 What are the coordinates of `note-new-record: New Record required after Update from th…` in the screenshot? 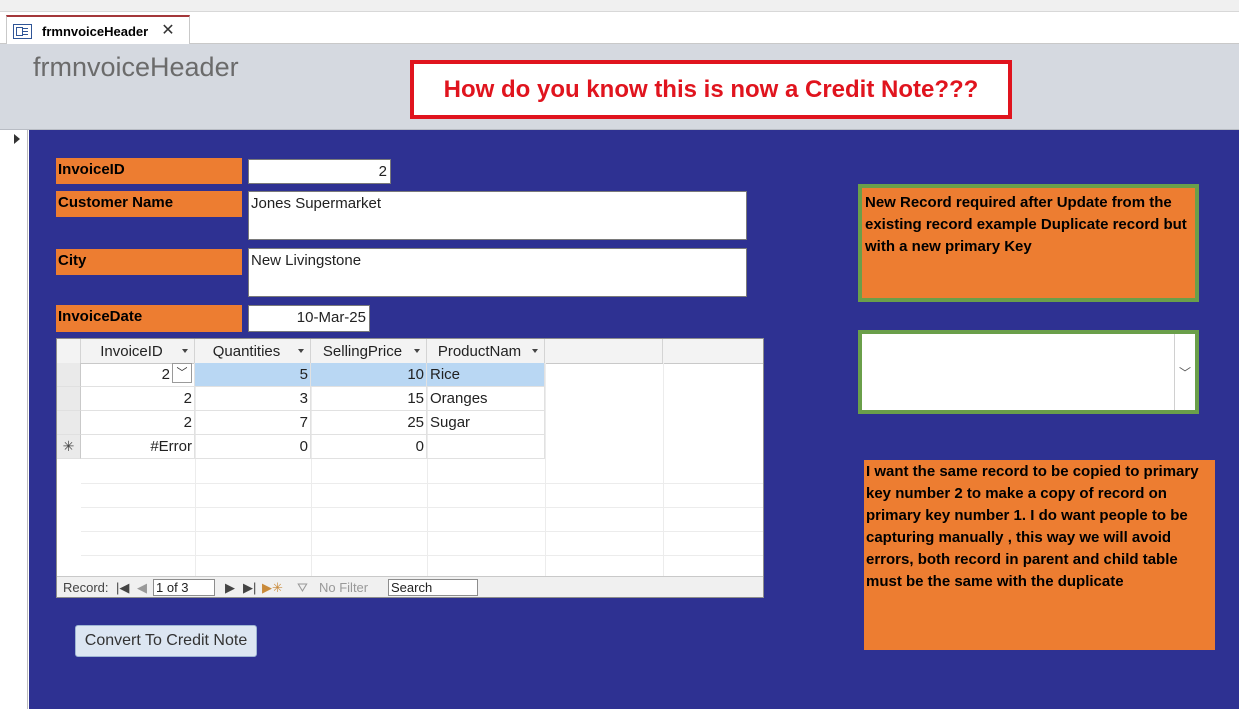 It's located at (1028, 243).